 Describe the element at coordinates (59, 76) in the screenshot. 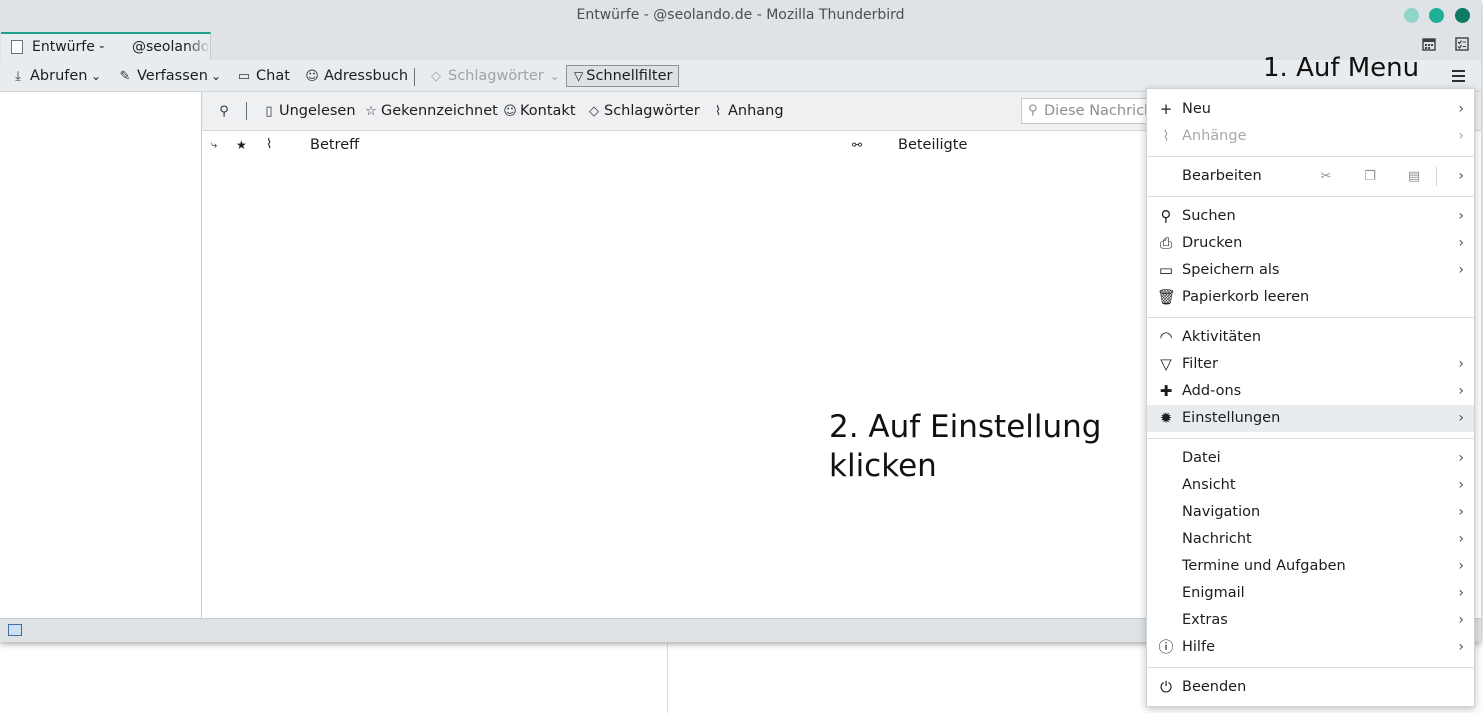

I see `get-mail-label: Abrufen` at that location.